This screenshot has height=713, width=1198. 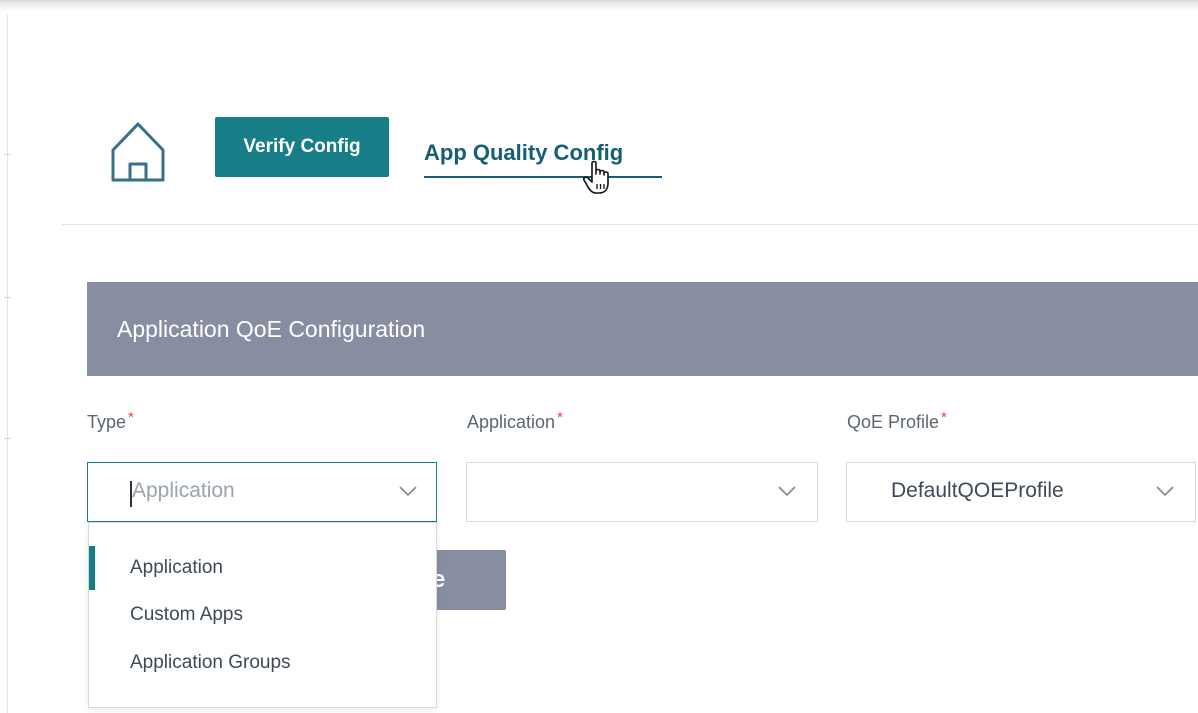 What do you see at coordinates (543, 156) in the screenshot?
I see `tab-app-quality-config: App Quality Config` at bounding box center [543, 156].